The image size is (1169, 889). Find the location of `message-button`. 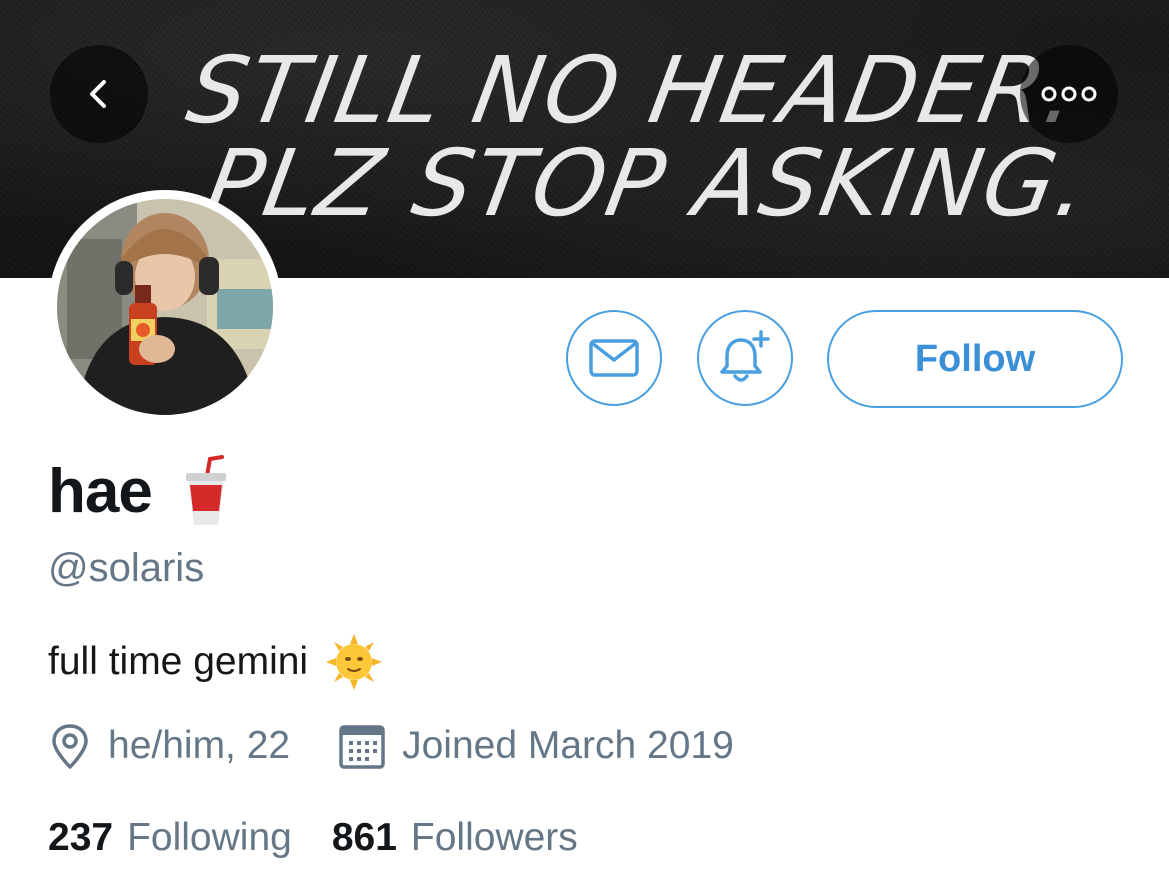

message-button is located at coordinates (614, 358).